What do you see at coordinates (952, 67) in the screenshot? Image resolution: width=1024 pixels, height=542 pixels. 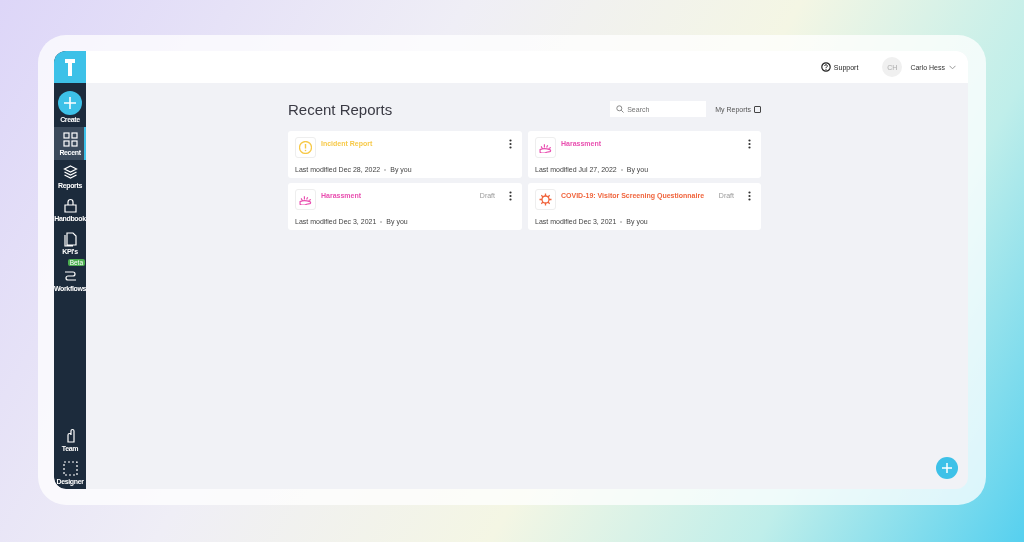 I see `chevron-down-icon` at bounding box center [952, 67].